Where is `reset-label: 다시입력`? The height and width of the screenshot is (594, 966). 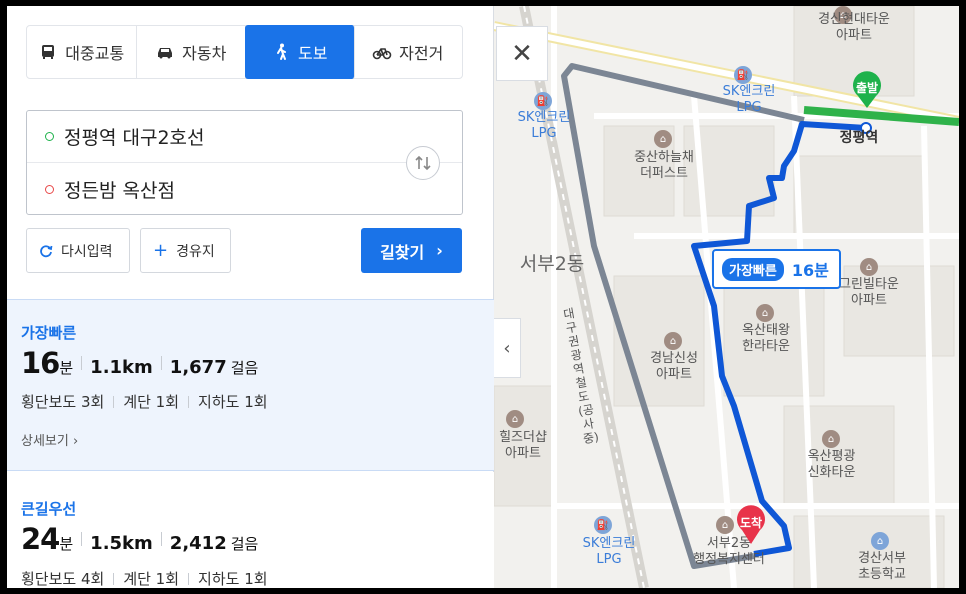 reset-label: 다시입력 is located at coordinates (87, 251).